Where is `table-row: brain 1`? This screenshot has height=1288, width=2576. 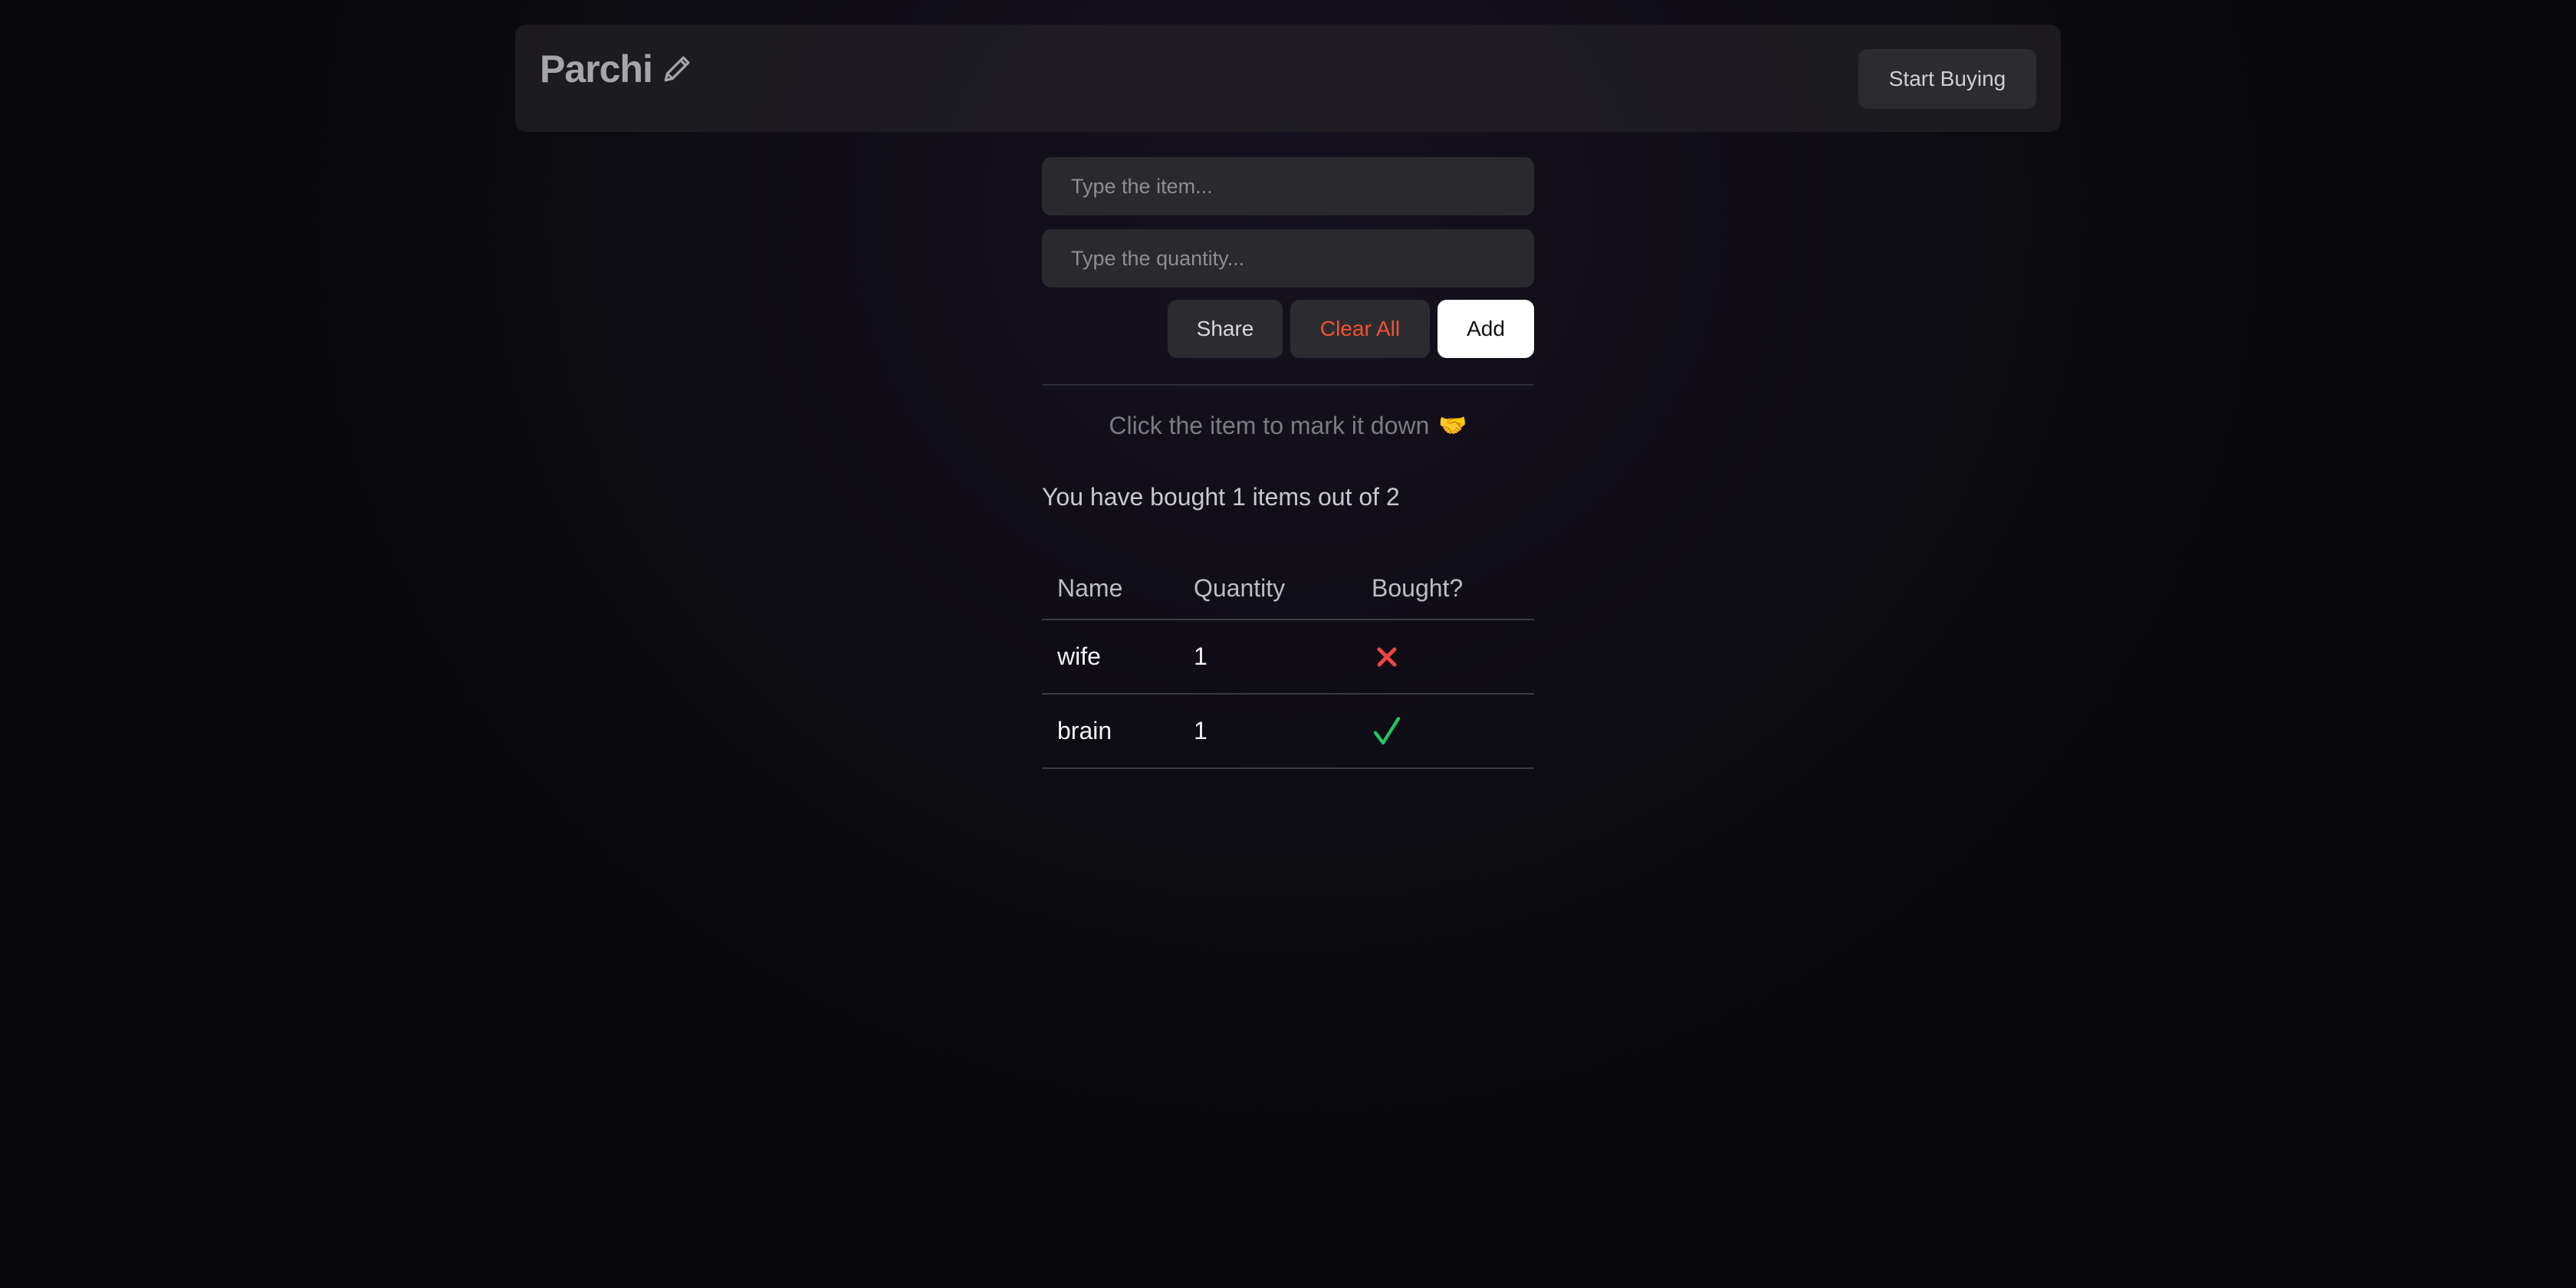
table-row: brain 1 is located at coordinates (1288, 732).